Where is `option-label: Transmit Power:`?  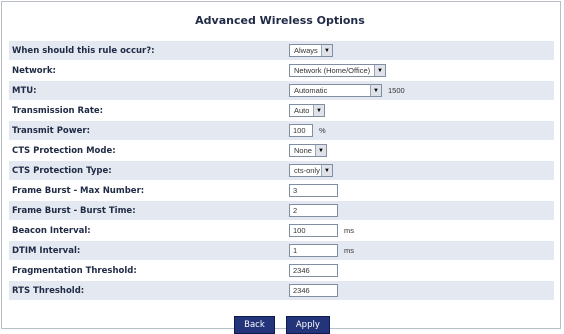 option-label: Transmit Power: is located at coordinates (51, 131).